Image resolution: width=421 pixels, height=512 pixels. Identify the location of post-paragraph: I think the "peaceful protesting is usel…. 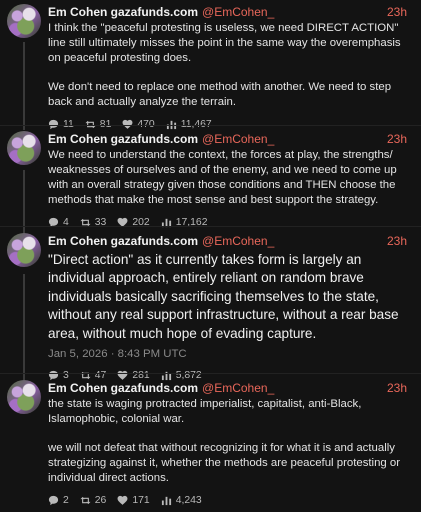
(224, 43).